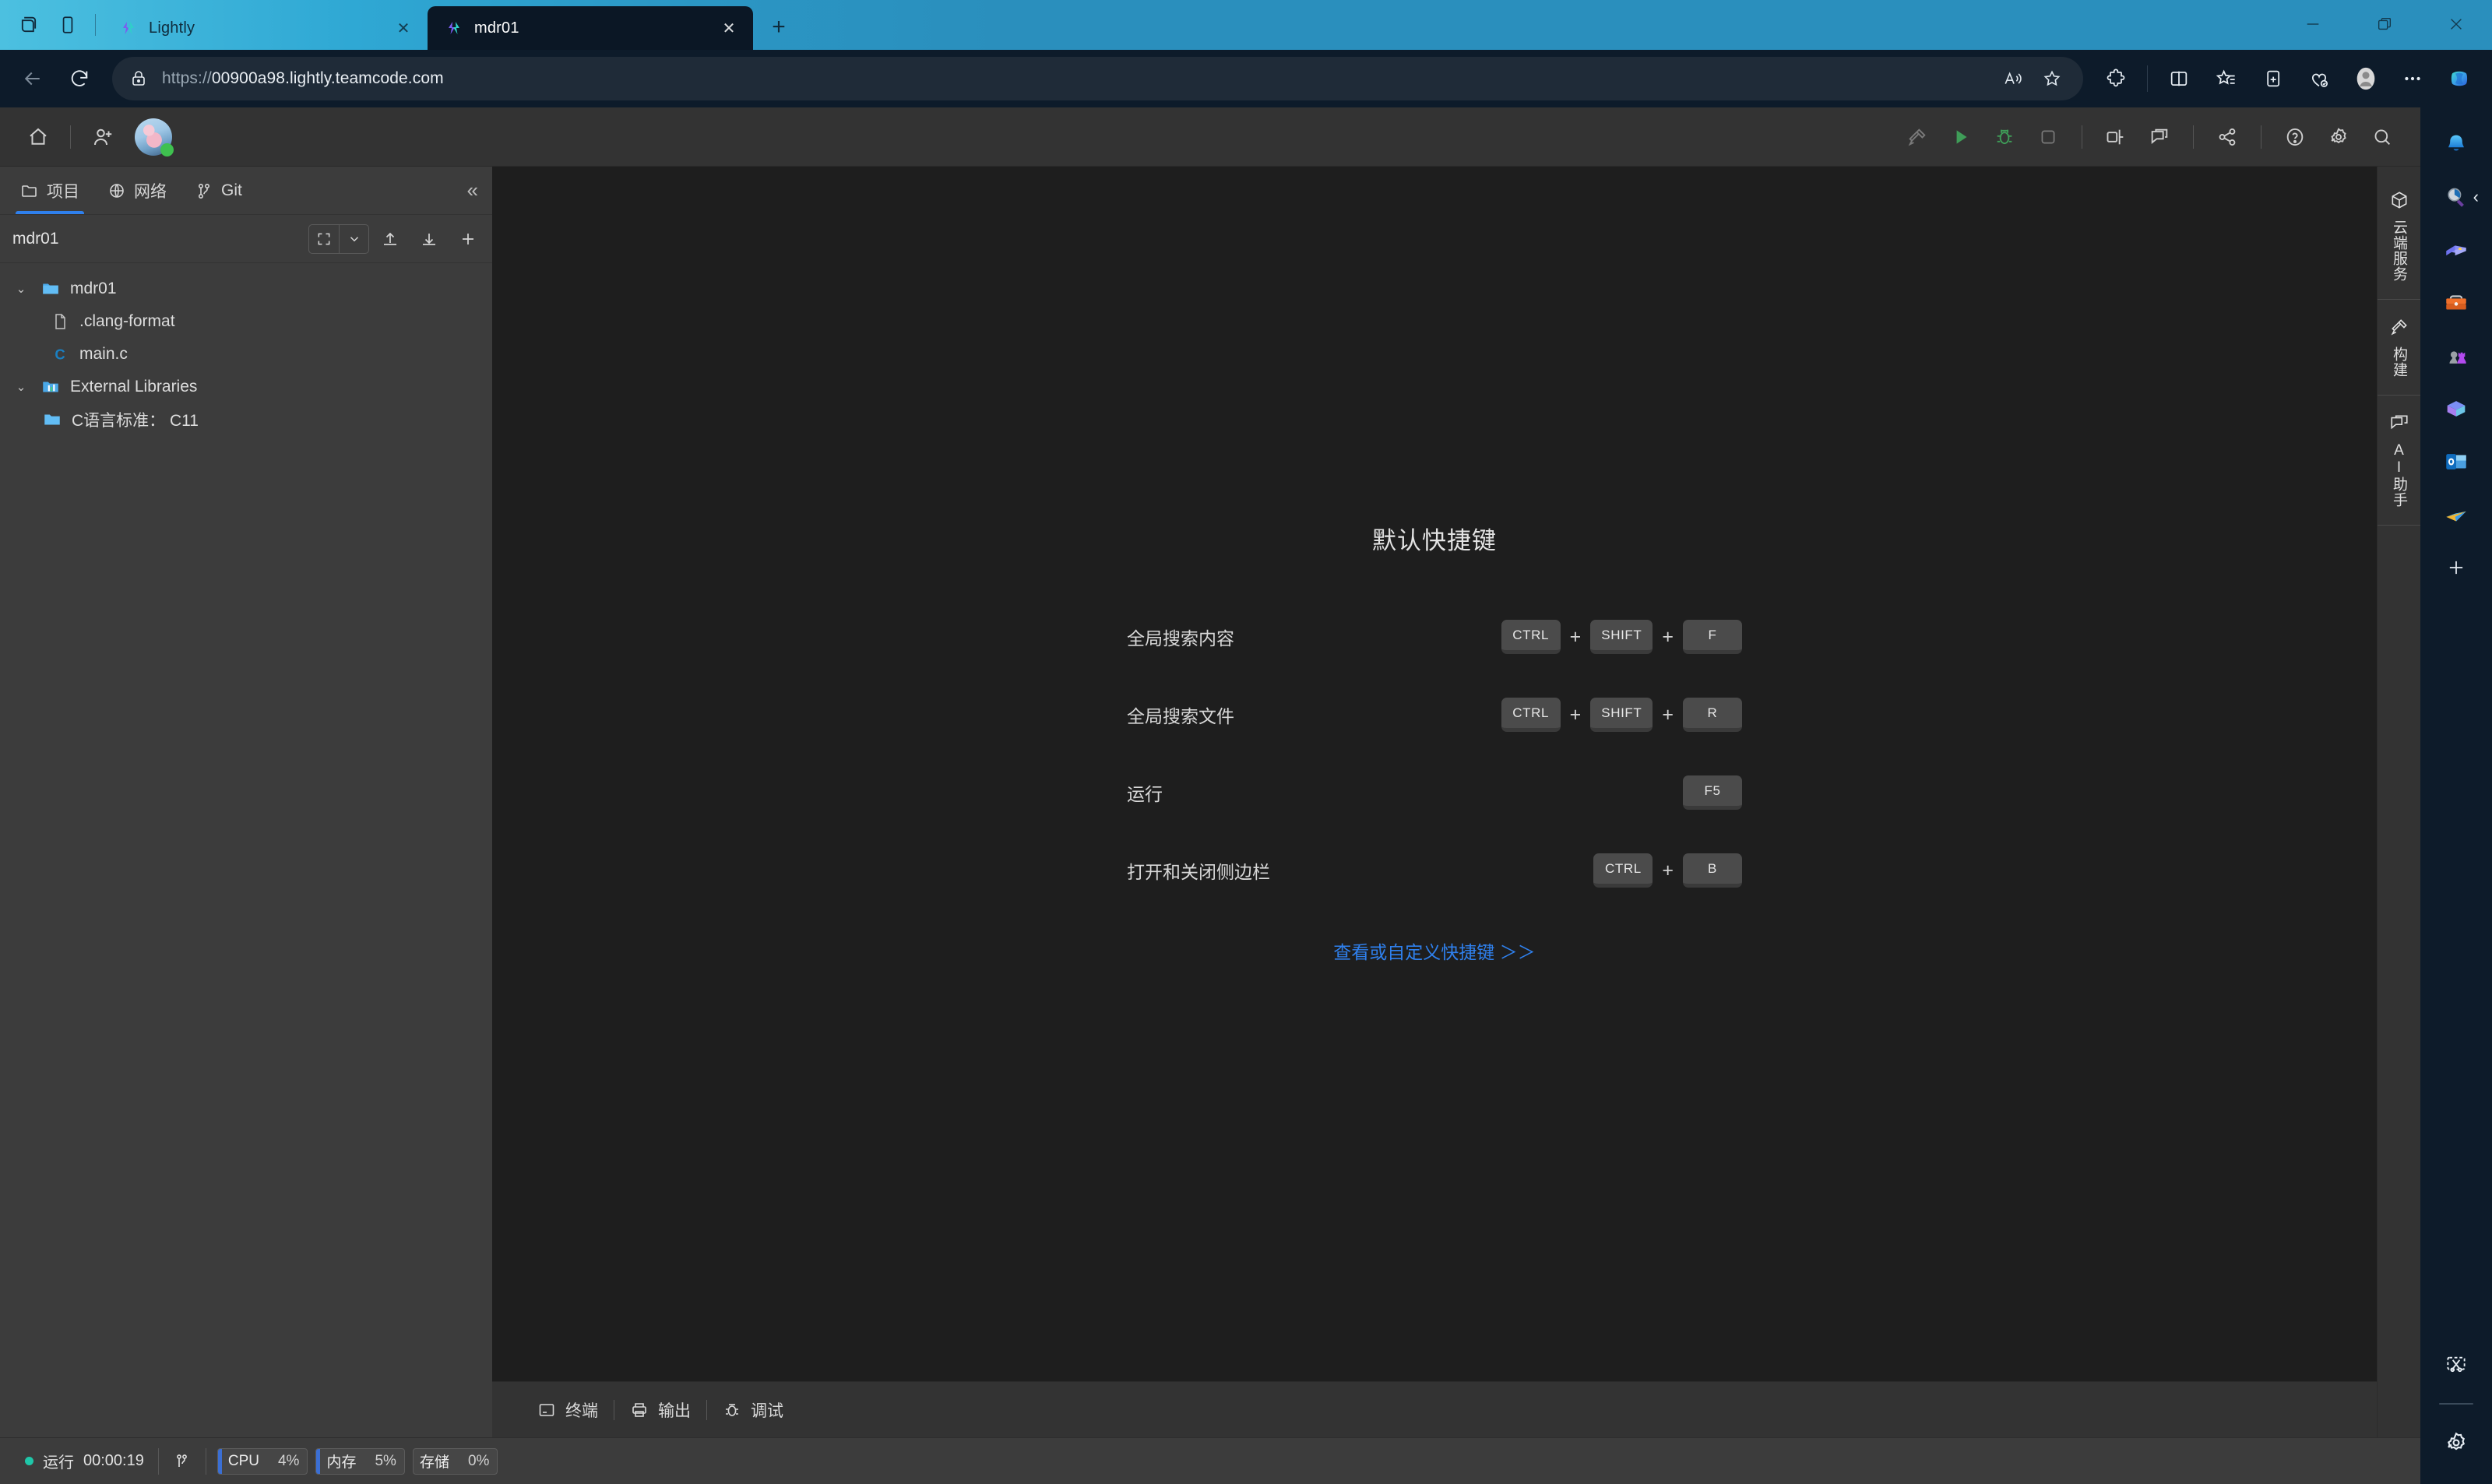  I want to click on tab-actions-icon, so click(29, 25).